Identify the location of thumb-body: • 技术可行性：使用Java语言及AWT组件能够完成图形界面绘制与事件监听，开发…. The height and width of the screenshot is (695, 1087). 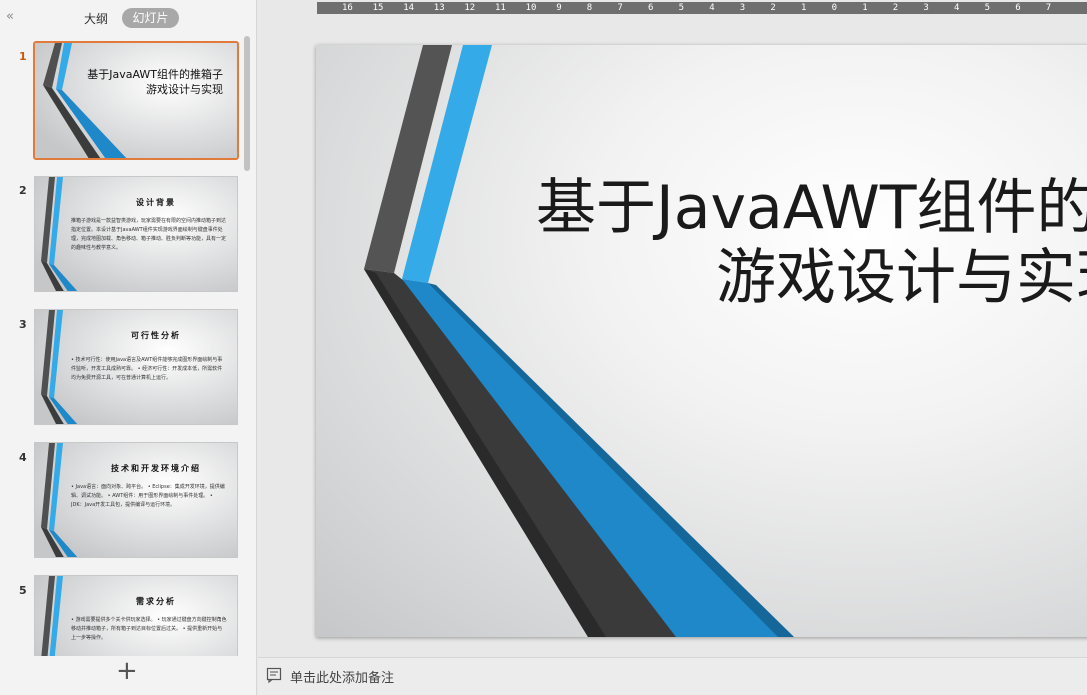
(147, 369).